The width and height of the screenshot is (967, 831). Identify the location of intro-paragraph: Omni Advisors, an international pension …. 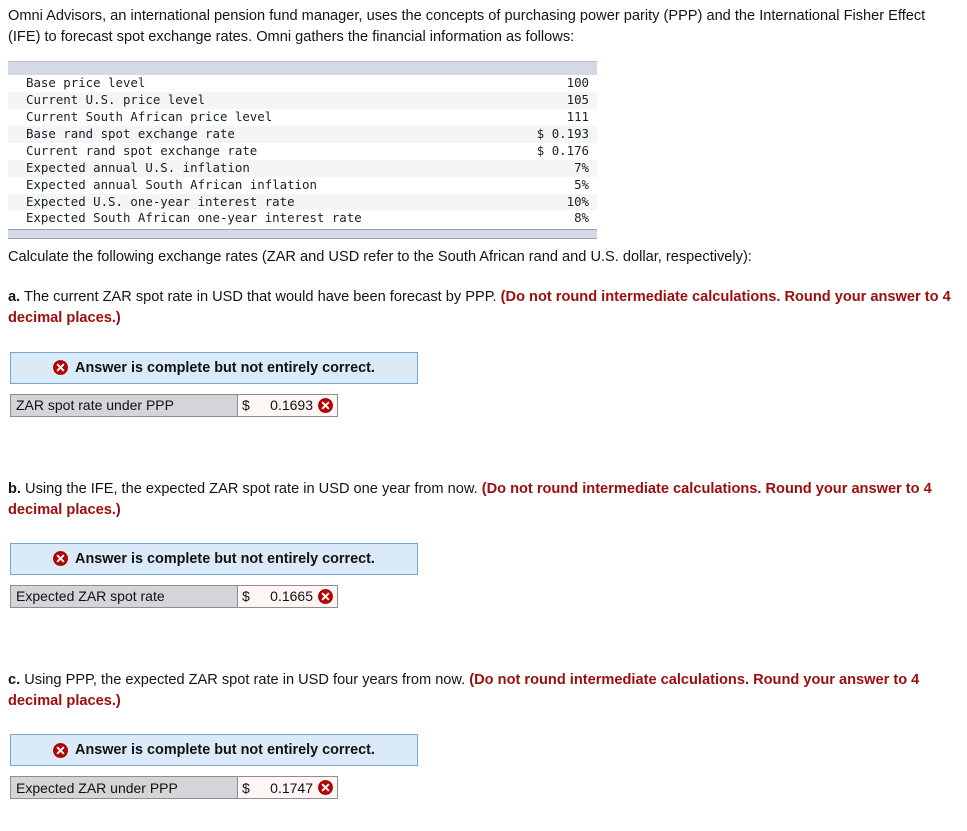
(467, 26).